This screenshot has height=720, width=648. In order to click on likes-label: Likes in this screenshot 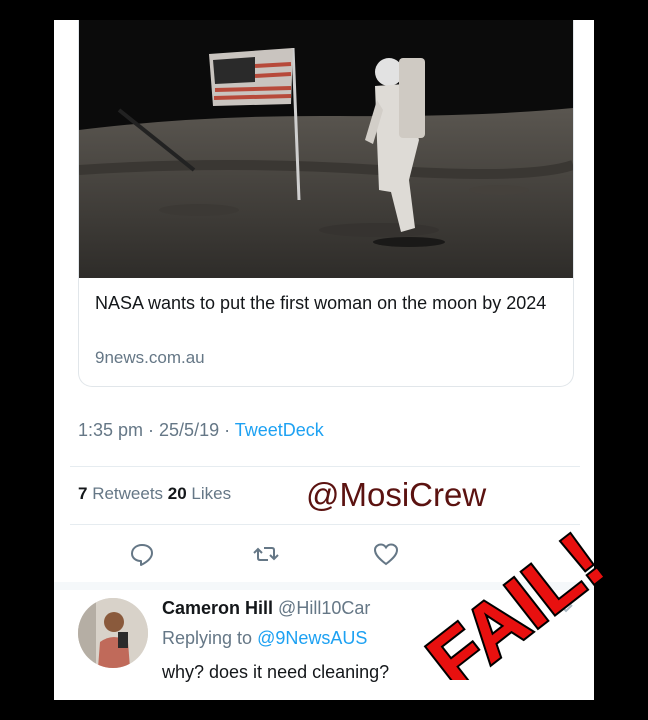, I will do `click(209, 493)`.